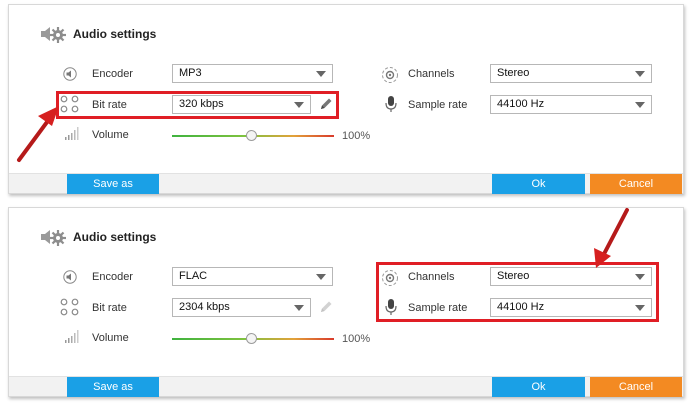 The image size is (700, 405). What do you see at coordinates (204, 307) in the screenshot?
I see `bitrate-value: 2304 kbps` at bounding box center [204, 307].